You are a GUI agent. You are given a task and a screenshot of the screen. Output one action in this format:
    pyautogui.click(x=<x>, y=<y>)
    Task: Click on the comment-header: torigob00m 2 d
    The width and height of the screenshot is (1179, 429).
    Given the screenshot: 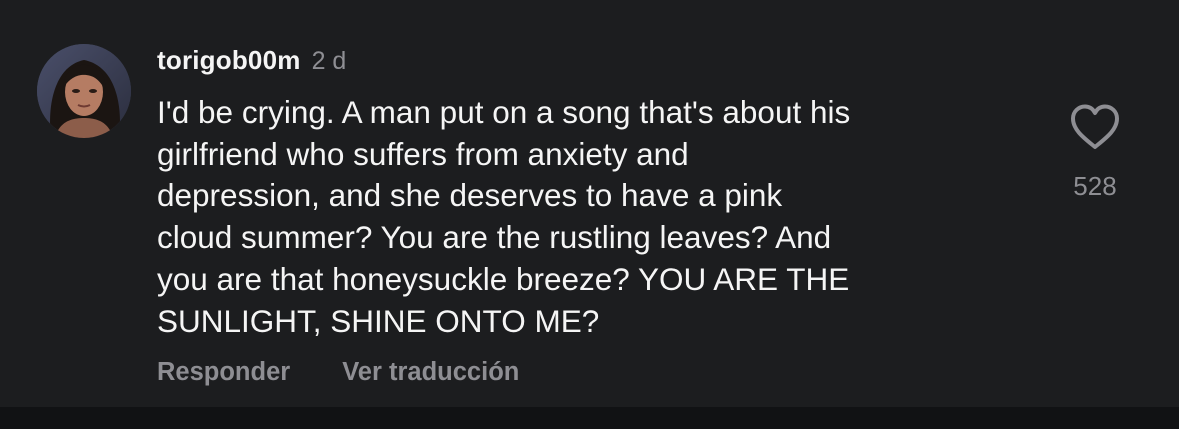 What is the action you would take?
    pyautogui.click(x=251, y=63)
    